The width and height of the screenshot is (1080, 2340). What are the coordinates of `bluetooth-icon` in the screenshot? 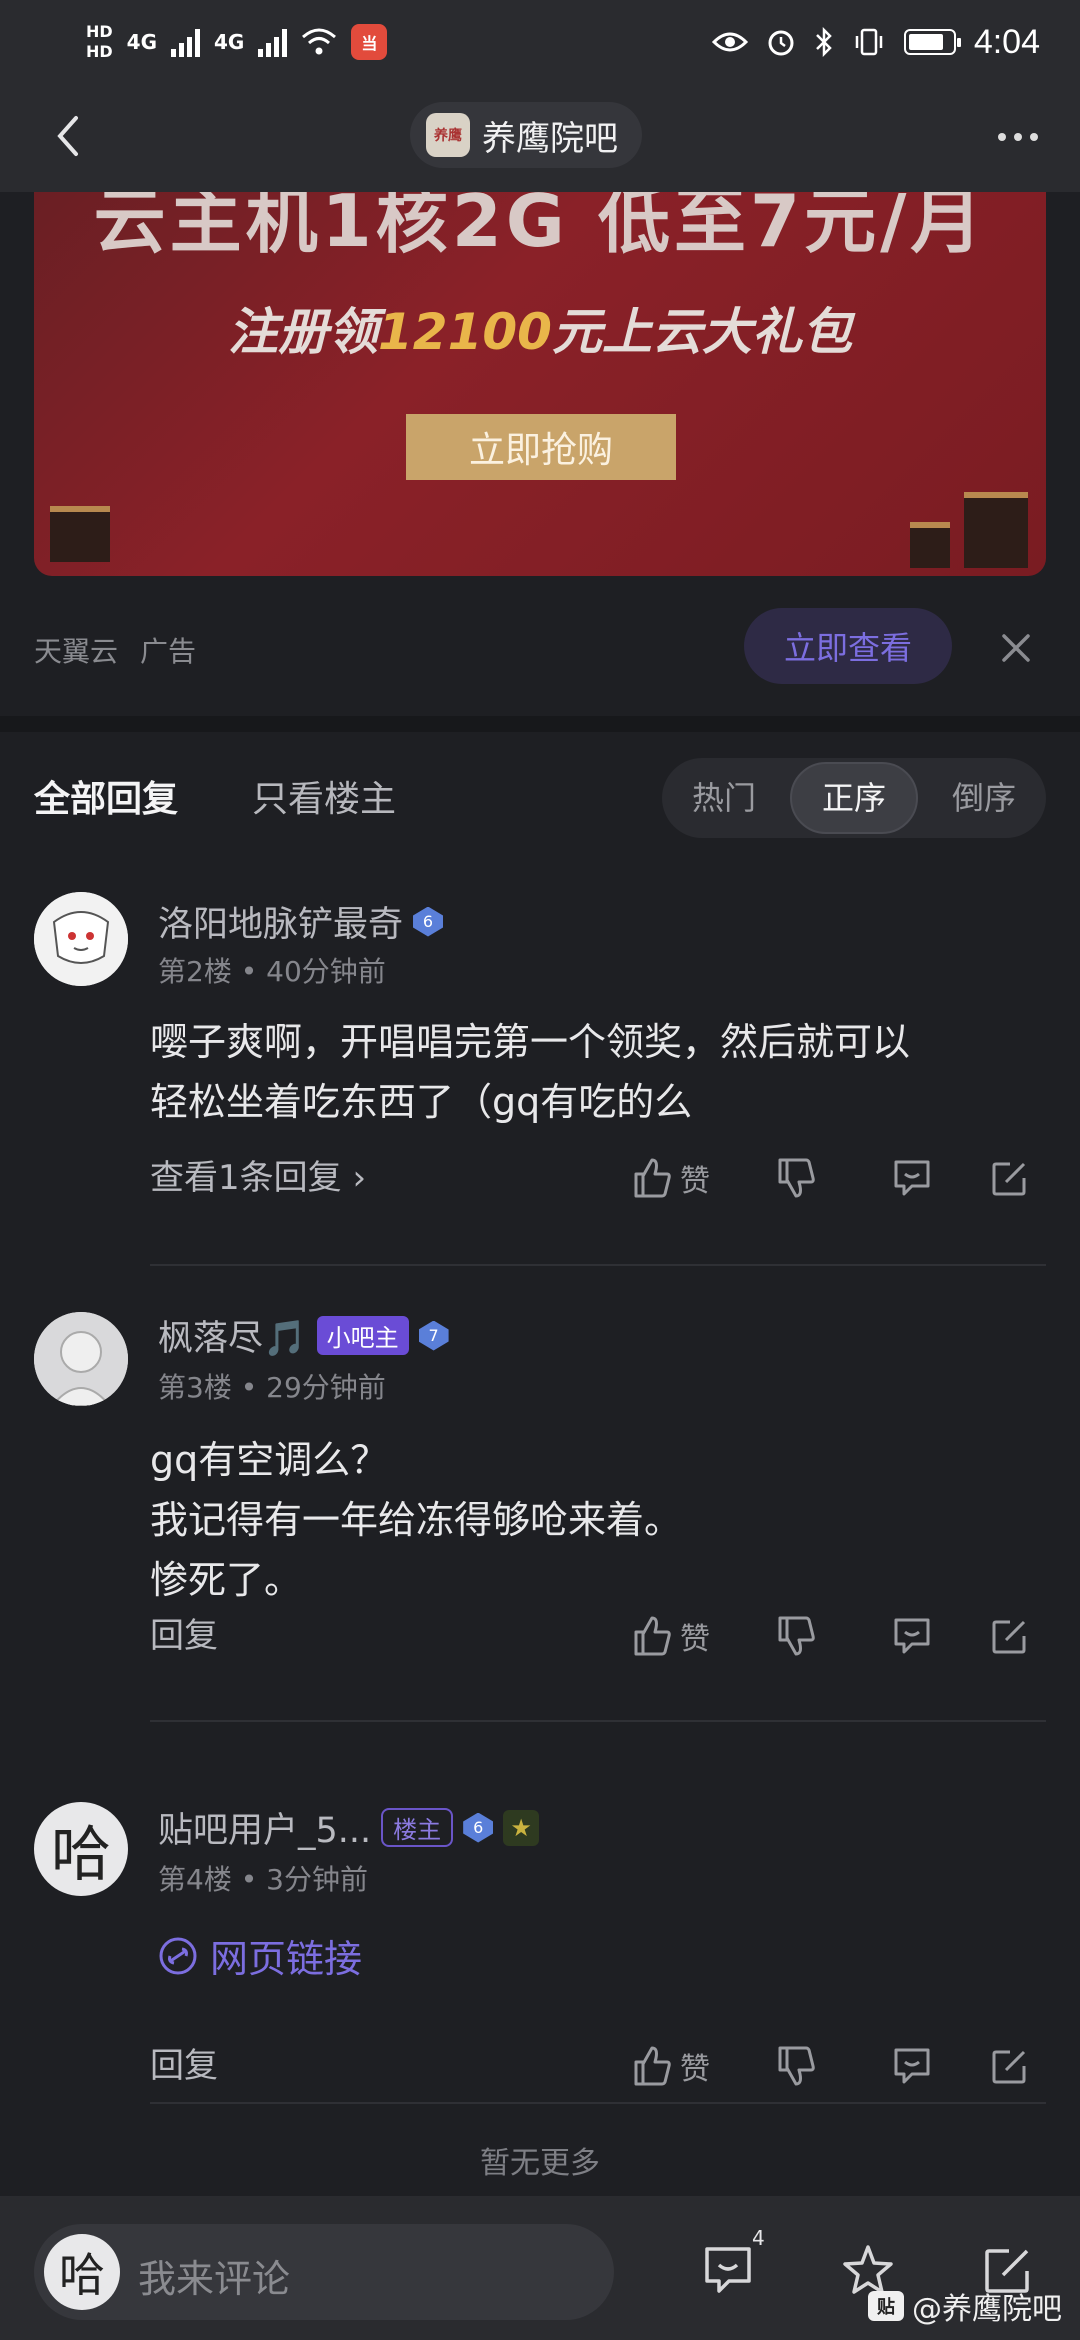 It's located at (823, 42).